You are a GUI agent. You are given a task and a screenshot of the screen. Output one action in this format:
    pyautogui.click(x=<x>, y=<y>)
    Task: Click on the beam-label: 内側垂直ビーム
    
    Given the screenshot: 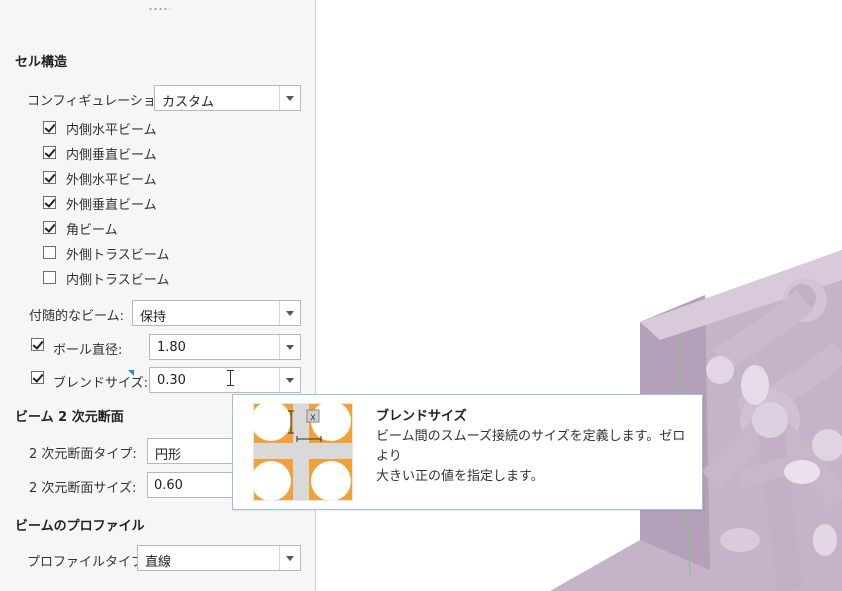 What is the action you would take?
    pyautogui.click(x=111, y=155)
    